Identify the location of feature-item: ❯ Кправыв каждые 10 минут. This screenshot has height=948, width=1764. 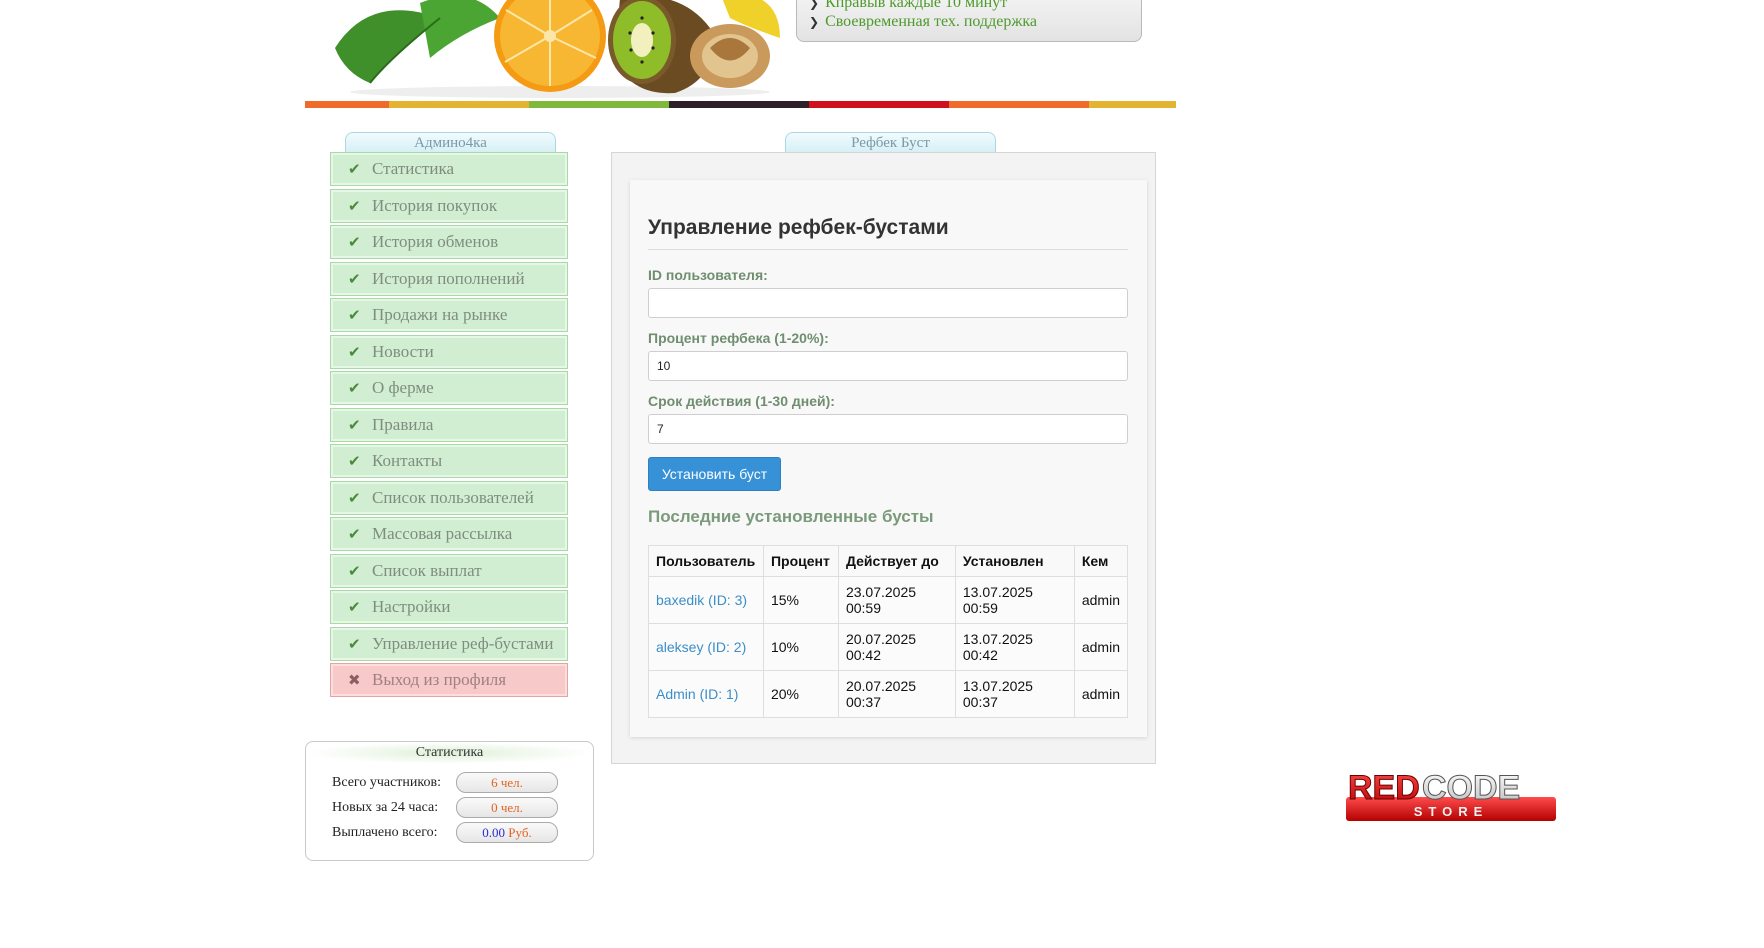
(969, 6).